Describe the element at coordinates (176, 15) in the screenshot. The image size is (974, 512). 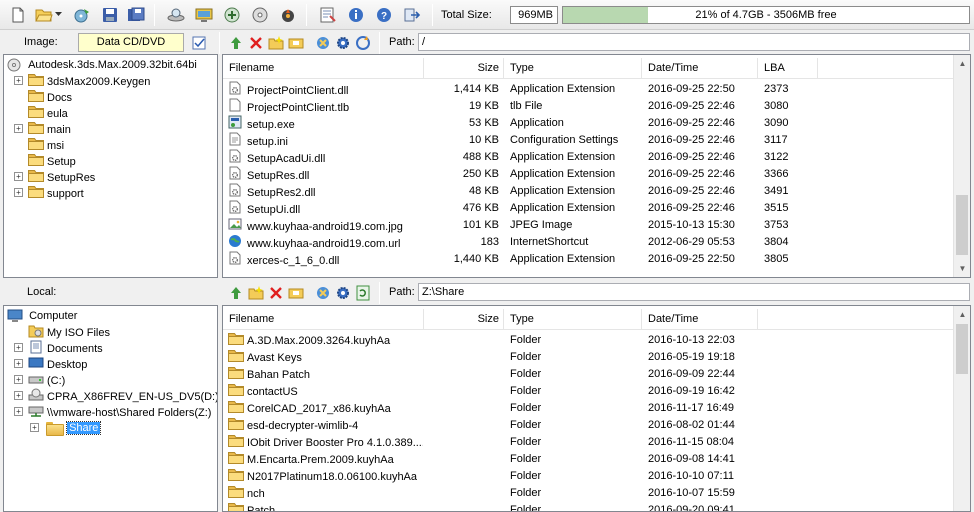
I see `mount-icon` at that location.